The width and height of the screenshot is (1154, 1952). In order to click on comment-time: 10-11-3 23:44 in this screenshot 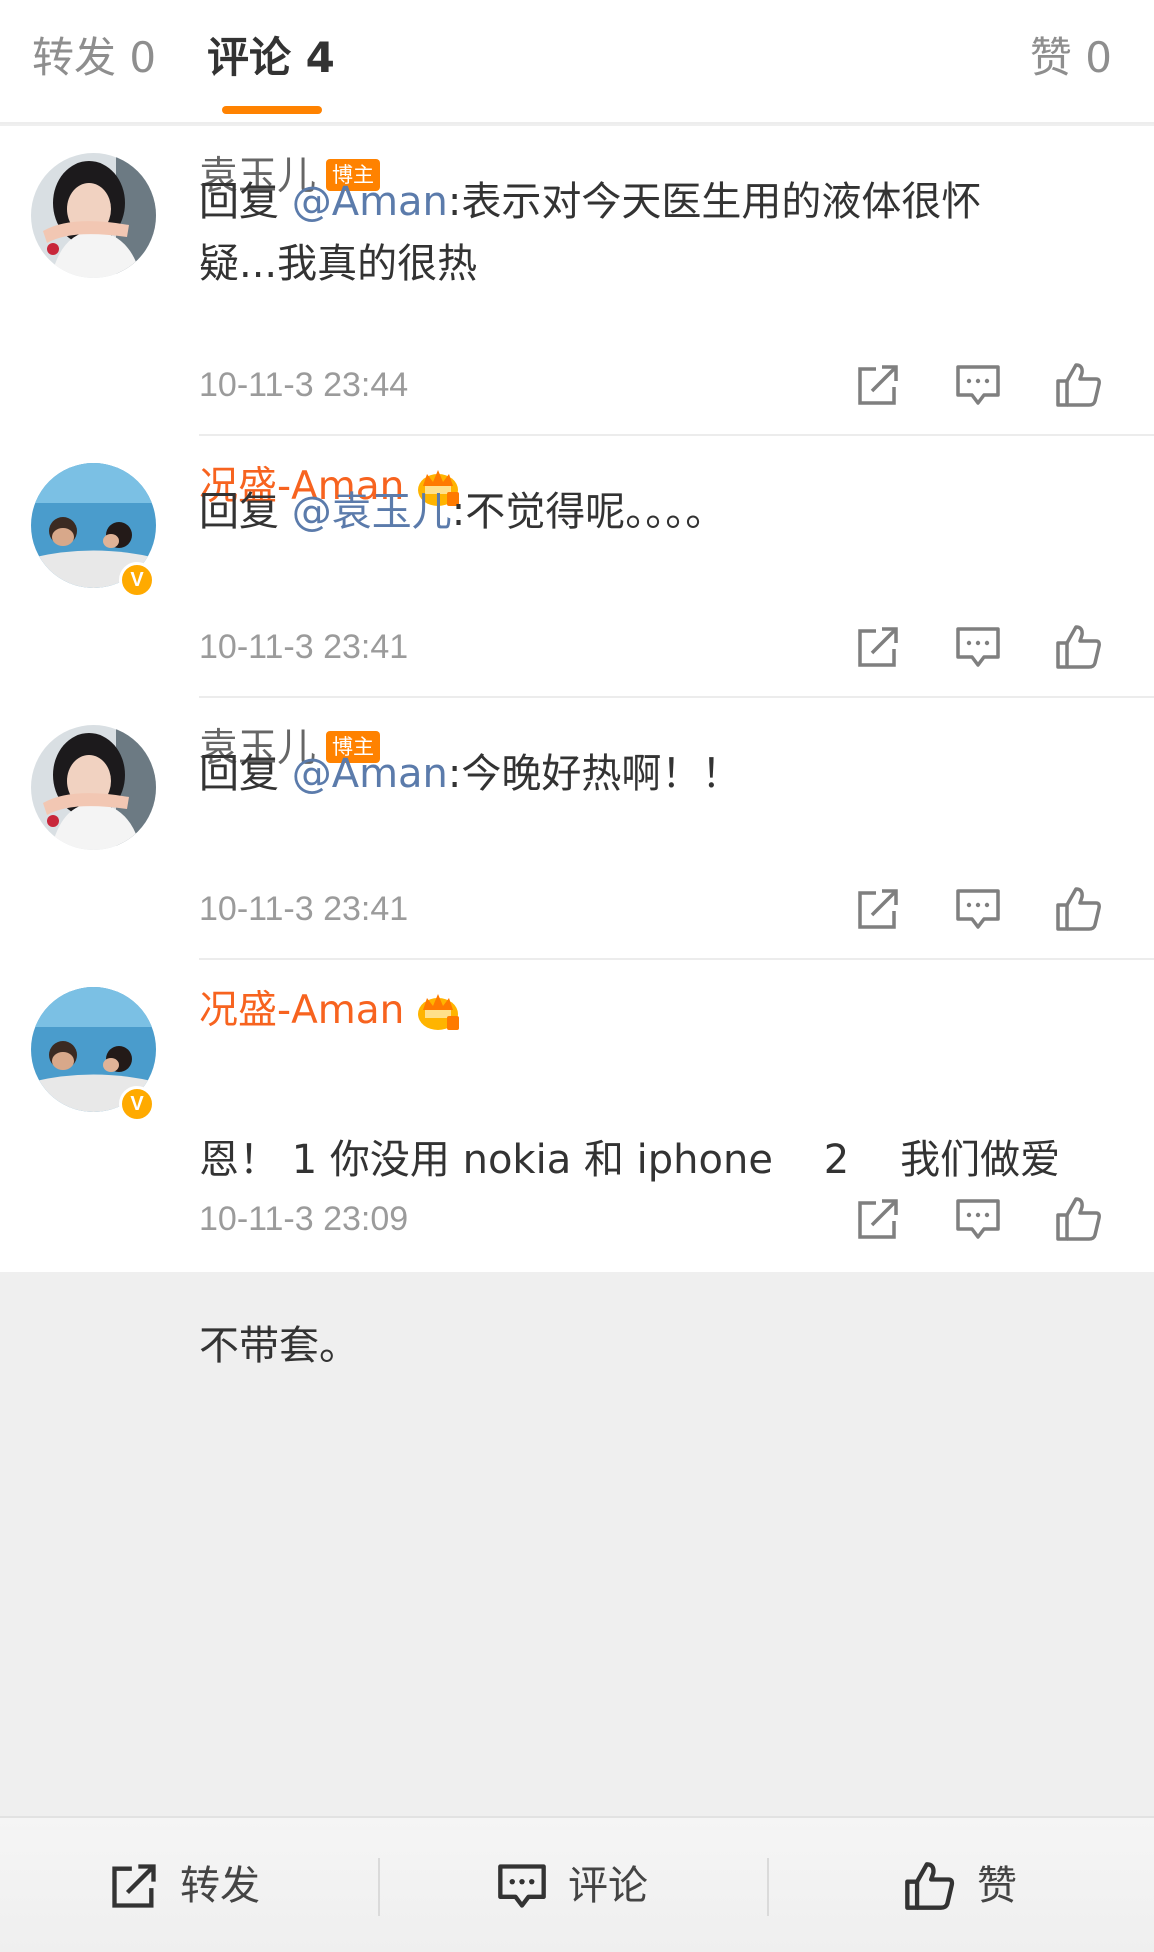, I will do `click(304, 385)`.